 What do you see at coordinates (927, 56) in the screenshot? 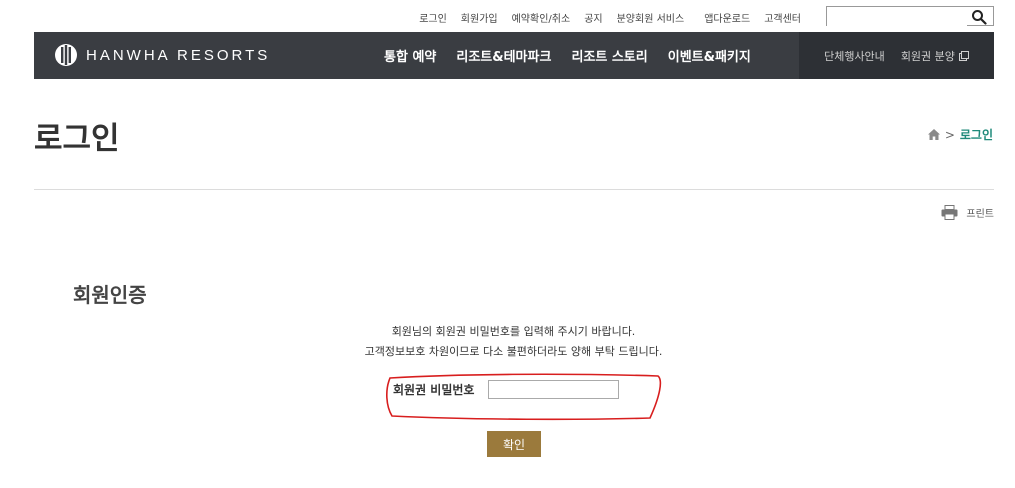
I see `menu-membership-sale-label: 회원권 분양` at bounding box center [927, 56].